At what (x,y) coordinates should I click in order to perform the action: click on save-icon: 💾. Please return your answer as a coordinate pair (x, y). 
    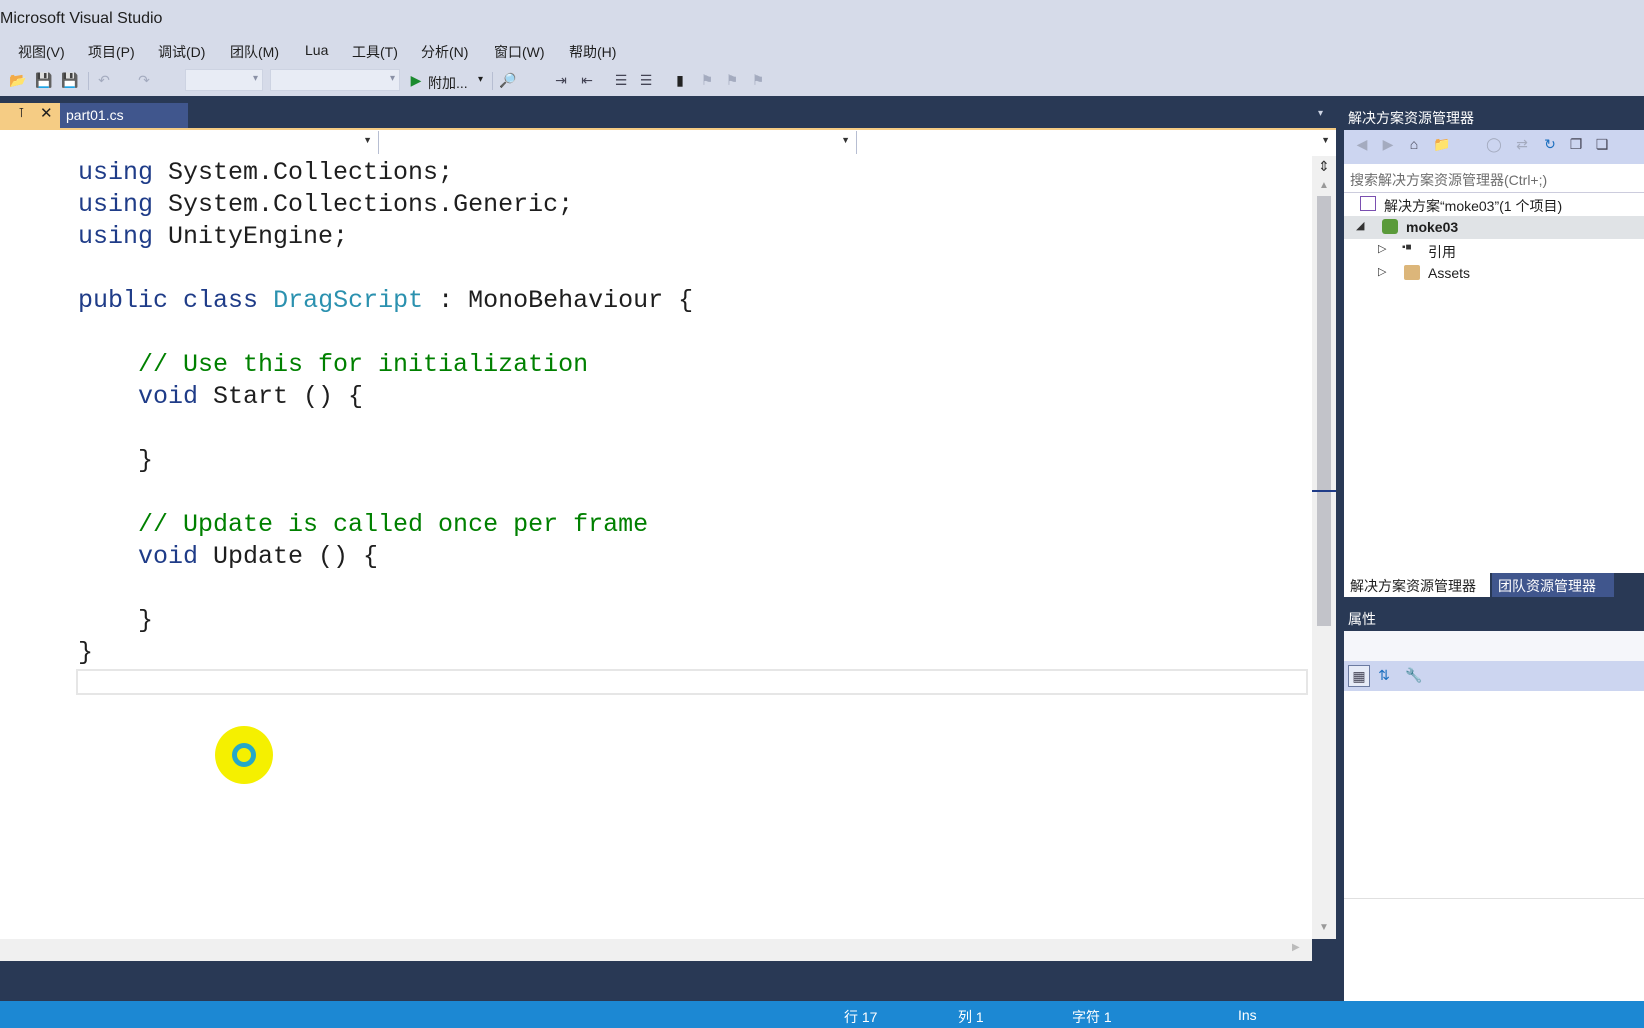
    Looking at the image, I should click on (44, 80).